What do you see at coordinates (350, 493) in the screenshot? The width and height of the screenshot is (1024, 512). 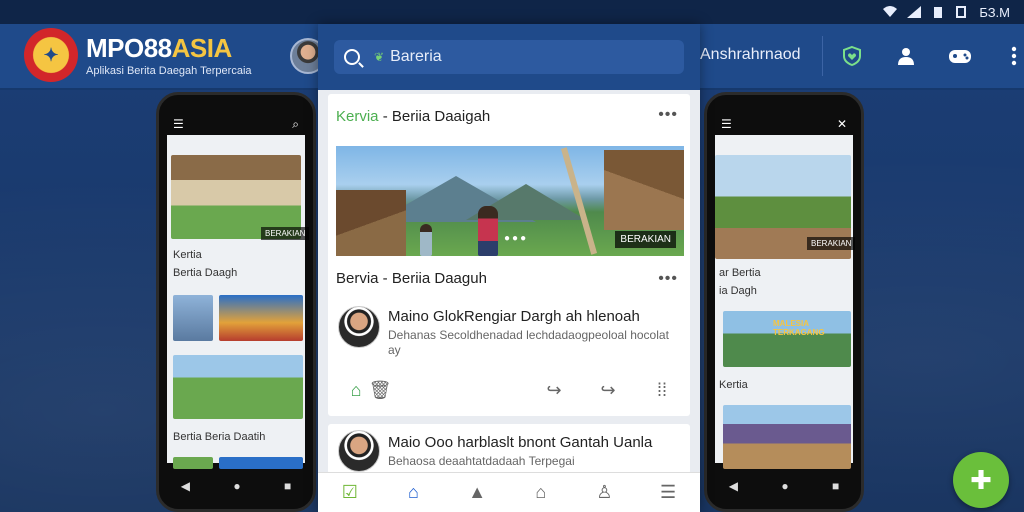 I see `check-badge-icon: ☑` at bounding box center [350, 493].